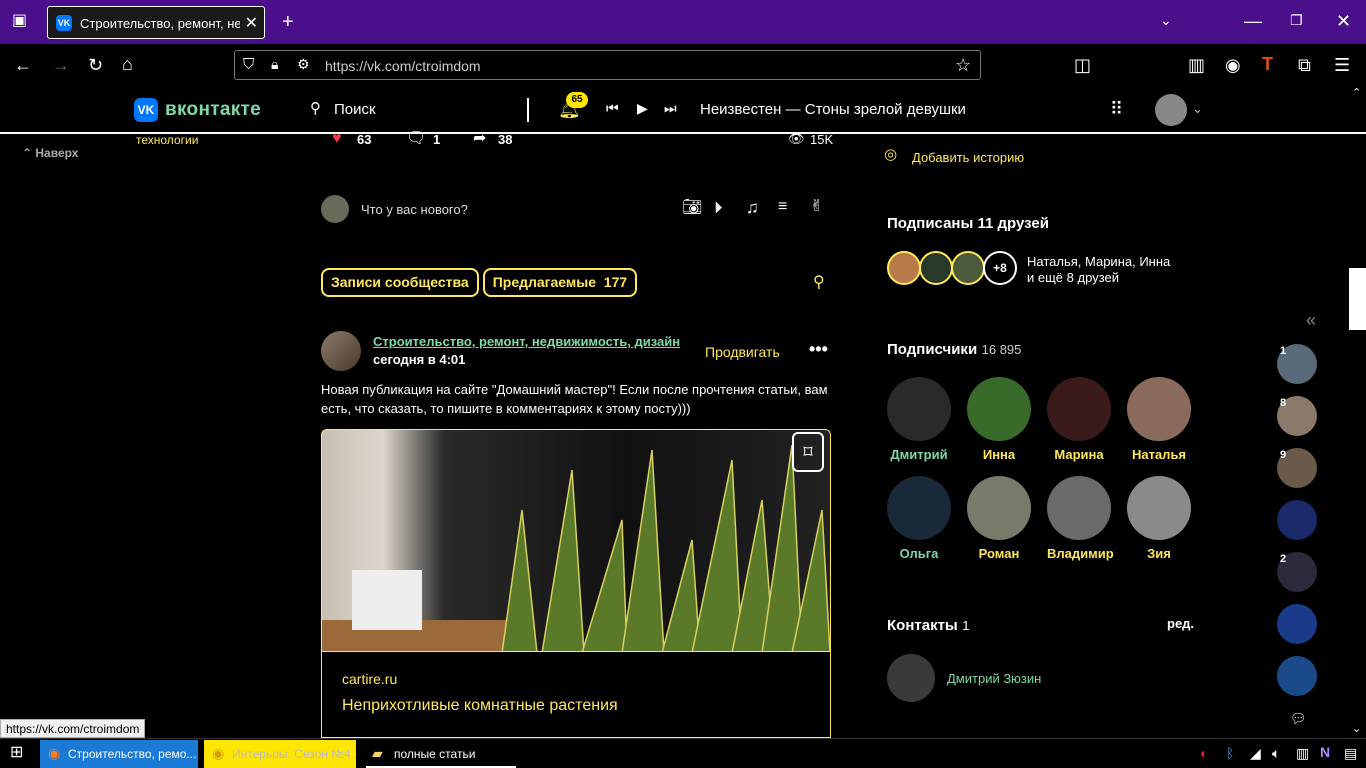 This screenshot has width=1366, height=768. I want to click on tab-community-posts: Записи сообщества, so click(400, 282).